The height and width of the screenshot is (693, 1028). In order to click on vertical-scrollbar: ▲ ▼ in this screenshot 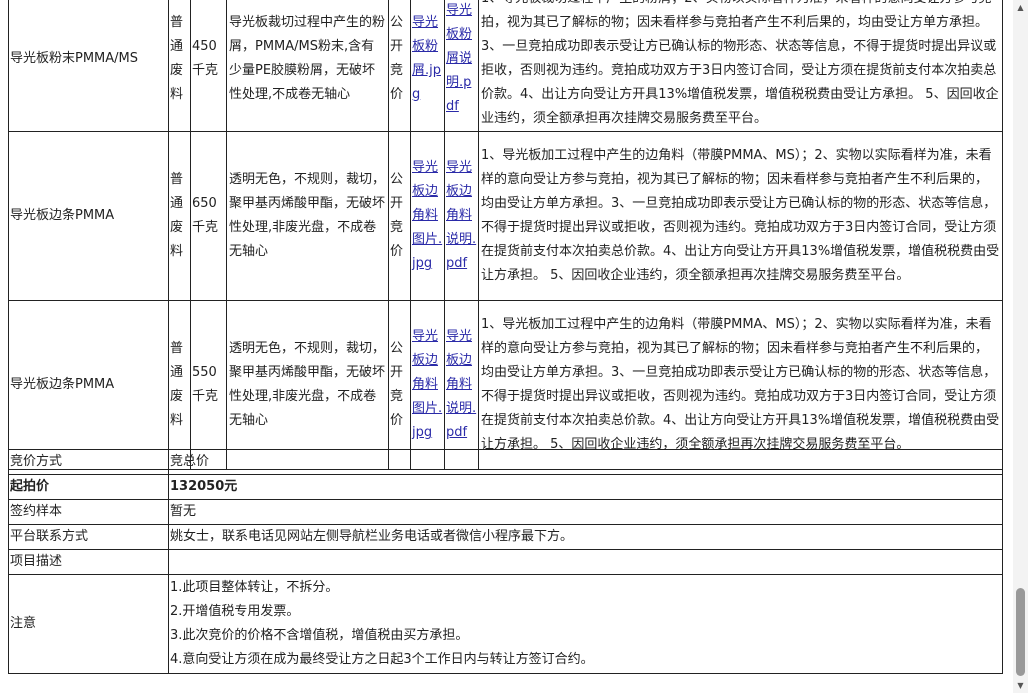, I will do `click(1020, 346)`.